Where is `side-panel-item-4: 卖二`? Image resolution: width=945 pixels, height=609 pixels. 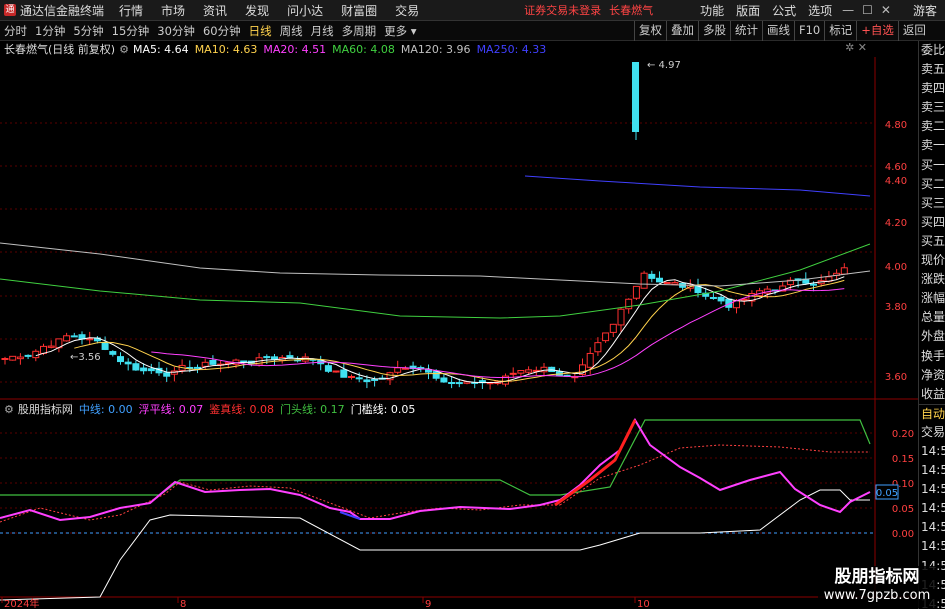 side-panel-item-4: 卖二 is located at coordinates (932, 126).